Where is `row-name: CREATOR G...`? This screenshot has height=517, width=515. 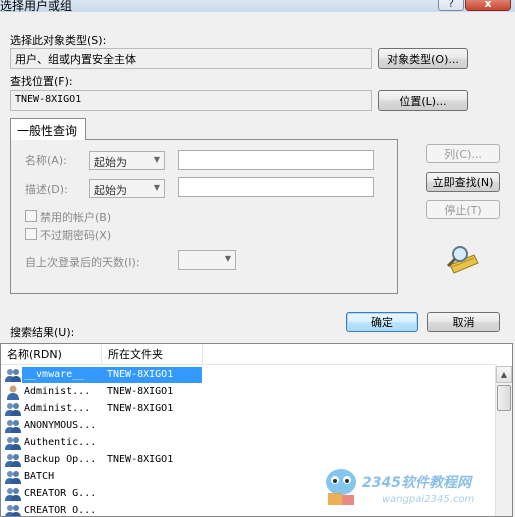
row-name: CREATOR G... is located at coordinates (60, 493).